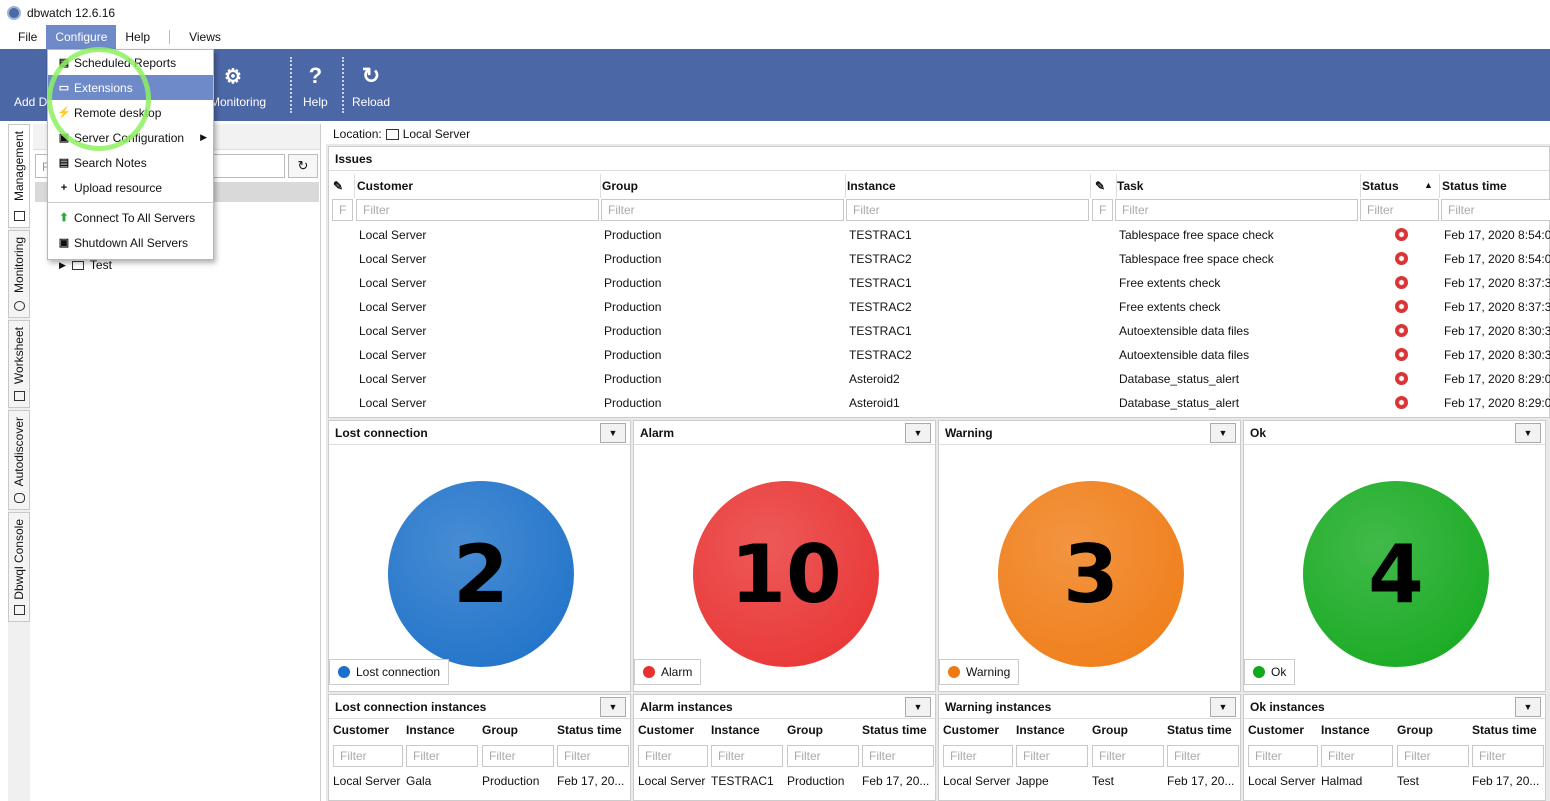 This screenshot has width=1550, height=801. Describe the element at coordinates (130, 242) in the screenshot. I see `menu-item-shutdown-all: ▣ Shutdown All Servers` at that location.